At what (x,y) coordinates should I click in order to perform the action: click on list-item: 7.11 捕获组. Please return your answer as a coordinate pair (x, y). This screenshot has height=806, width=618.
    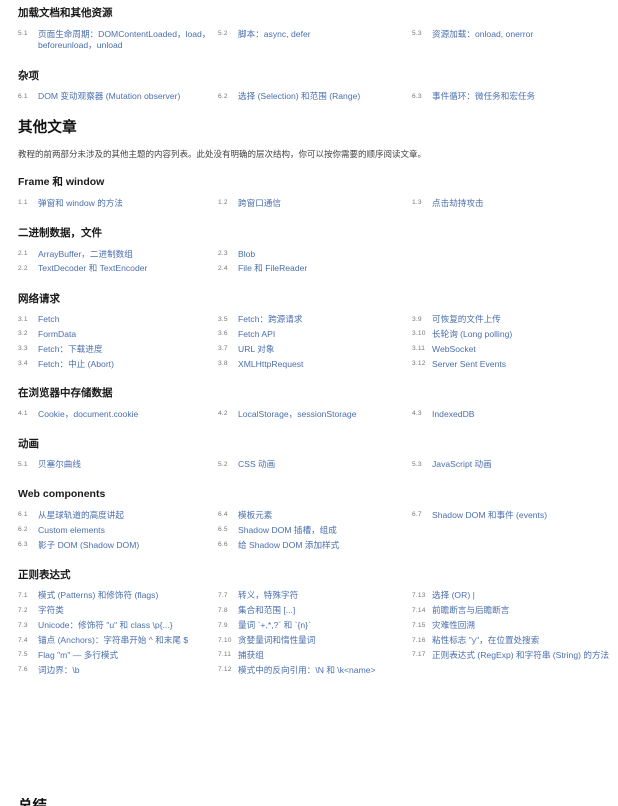
    Looking at the image, I should click on (314, 656).